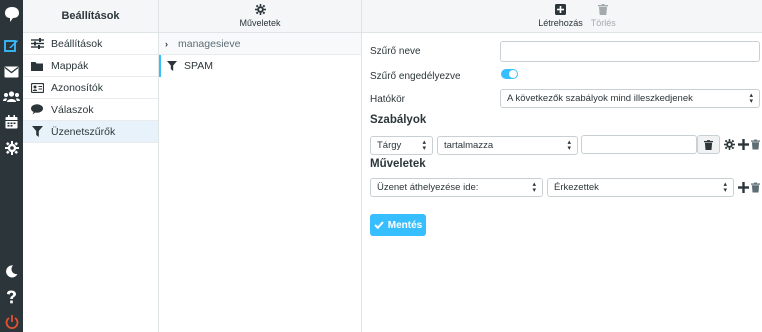  I want to click on action-folder-value: Érkezettek, so click(576, 187).